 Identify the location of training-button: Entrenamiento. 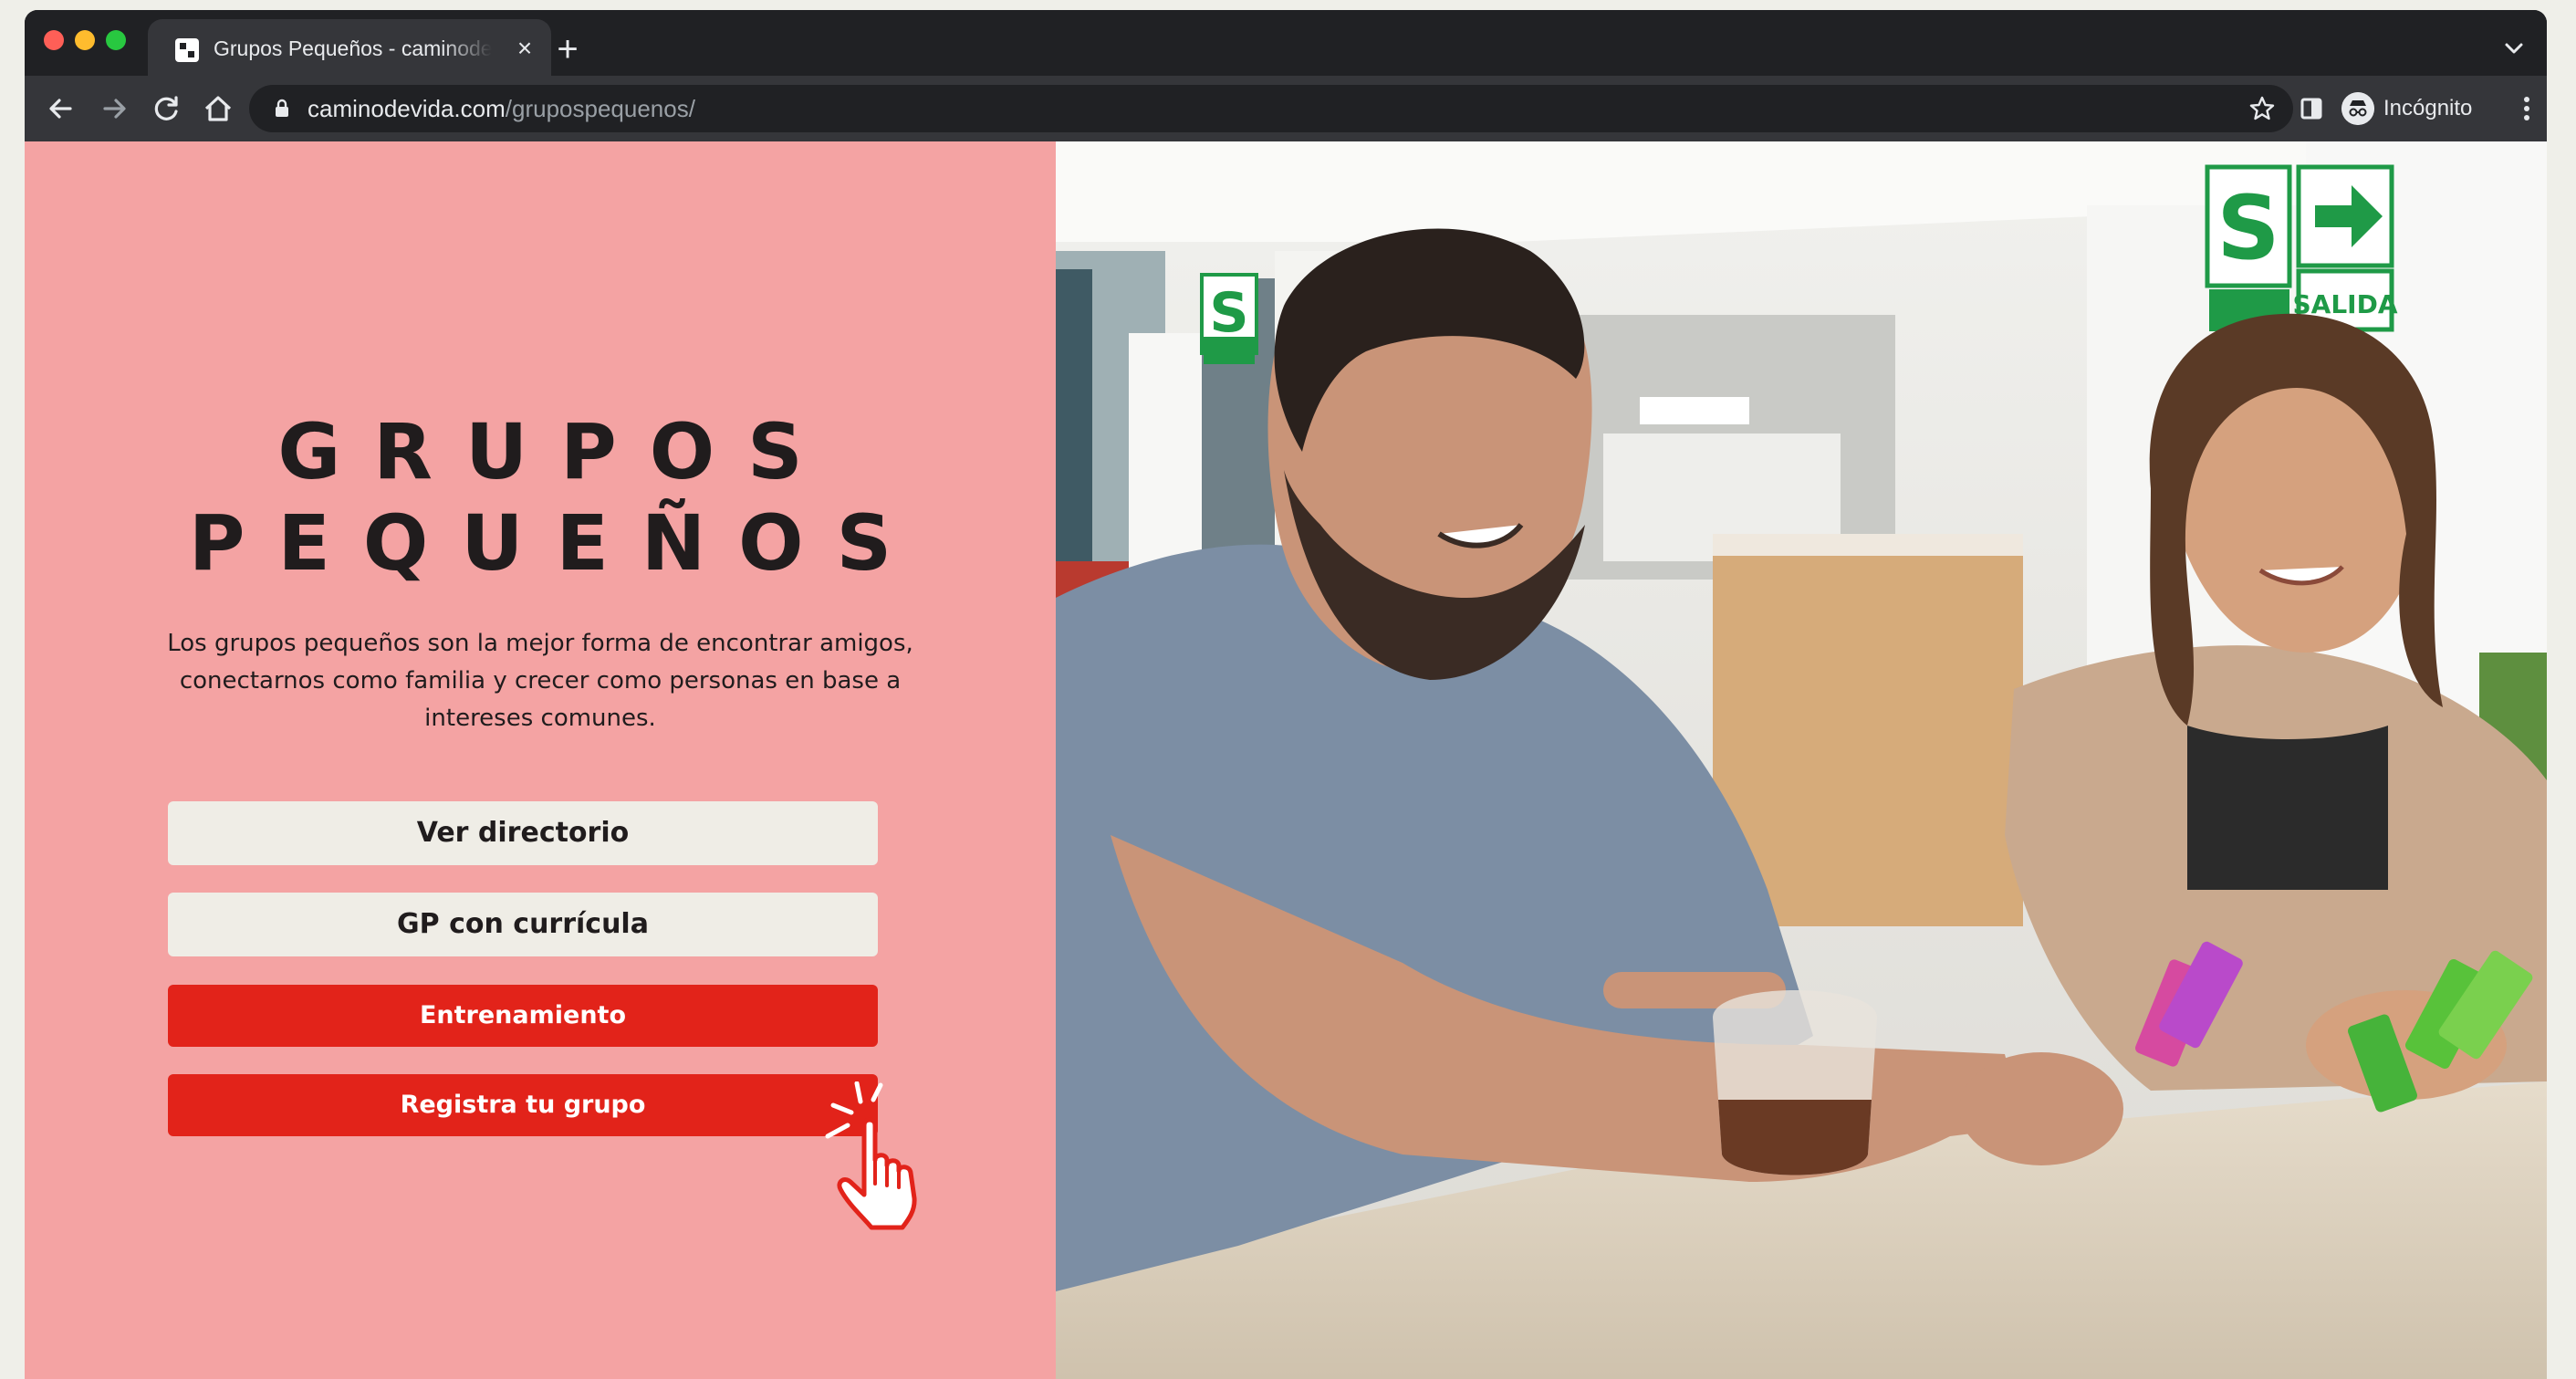
(523, 1016).